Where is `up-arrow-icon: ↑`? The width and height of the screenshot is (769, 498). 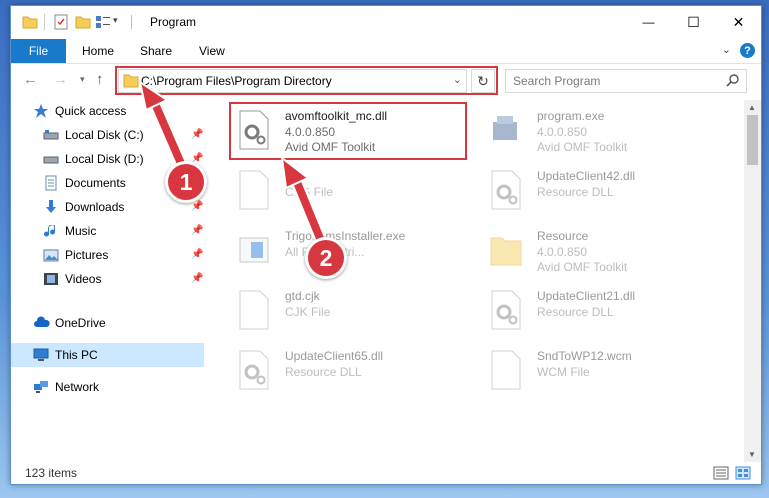
up-arrow-icon: ↑ is located at coordinates (100, 79).